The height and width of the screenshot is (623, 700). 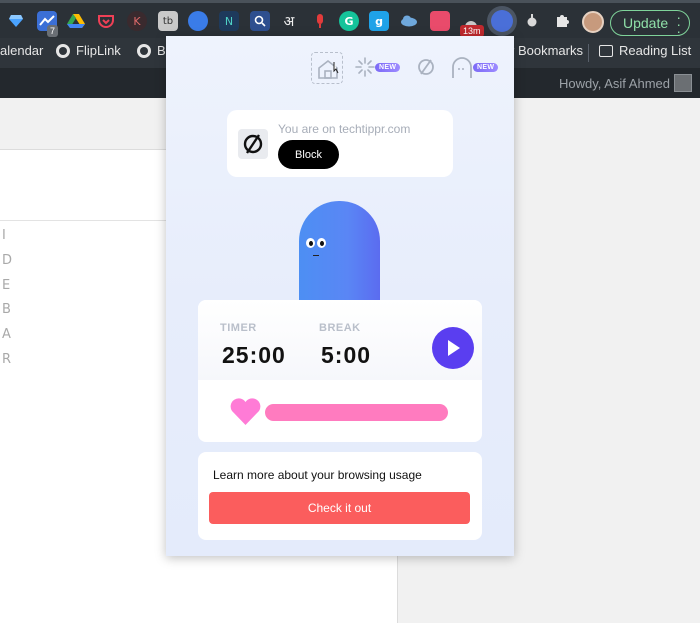 I want to click on current-site-card: You are on techtippr.com Block, so click(x=340, y=143).